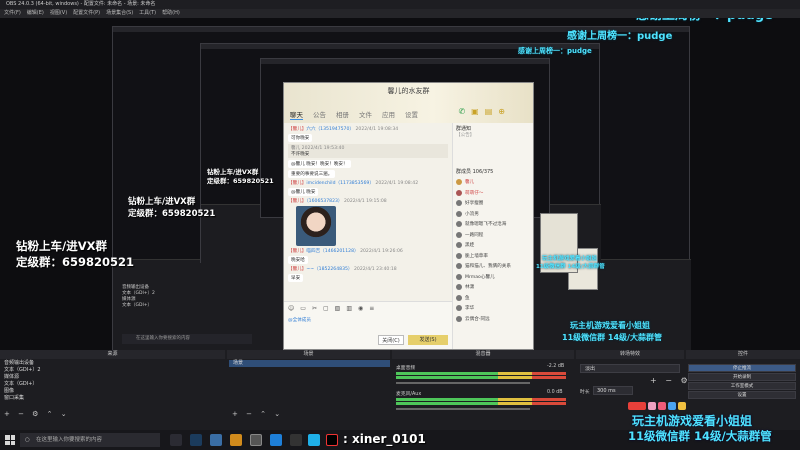  Describe the element at coordinates (700, 436) in the screenshot. I see `badge-line2: 11级微信群 14级/大蒜群管` at that location.